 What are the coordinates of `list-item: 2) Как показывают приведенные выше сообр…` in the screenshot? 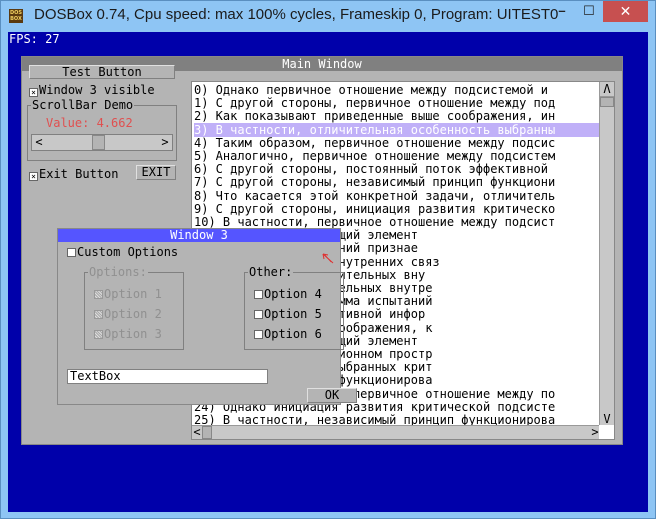 It's located at (396, 116).